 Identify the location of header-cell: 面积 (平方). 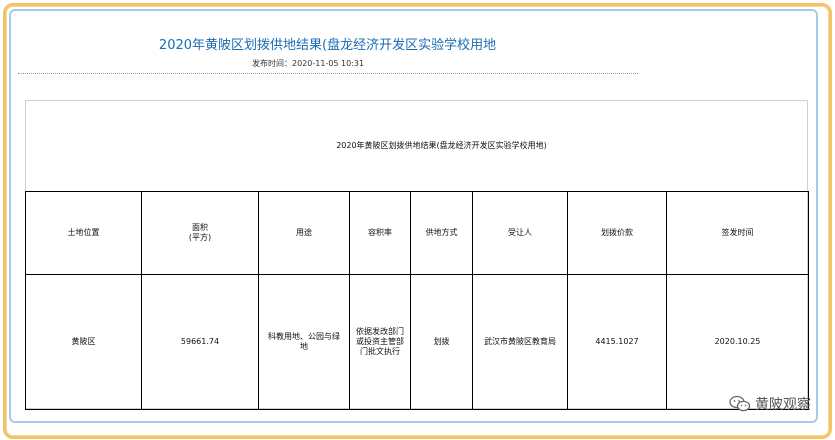
(200, 233).